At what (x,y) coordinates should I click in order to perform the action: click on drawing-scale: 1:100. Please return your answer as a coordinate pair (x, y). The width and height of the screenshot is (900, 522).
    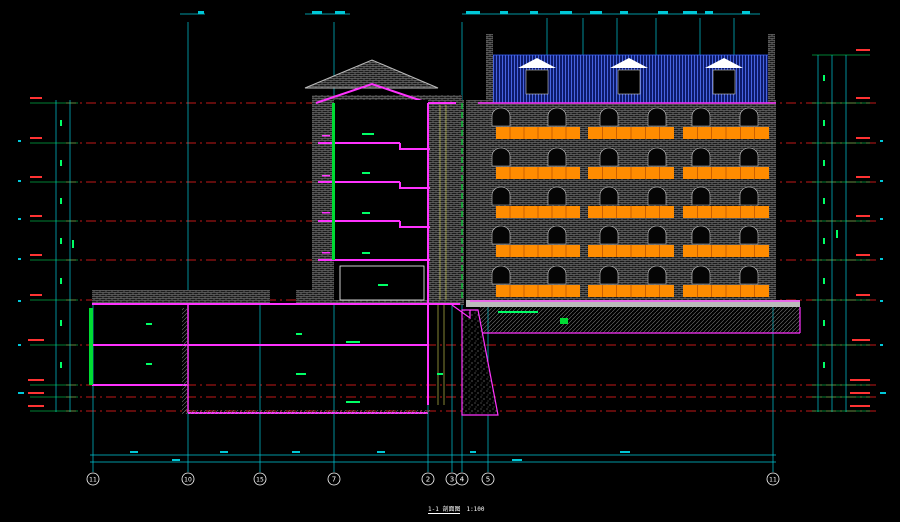
    Looking at the image, I should click on (475, 509).